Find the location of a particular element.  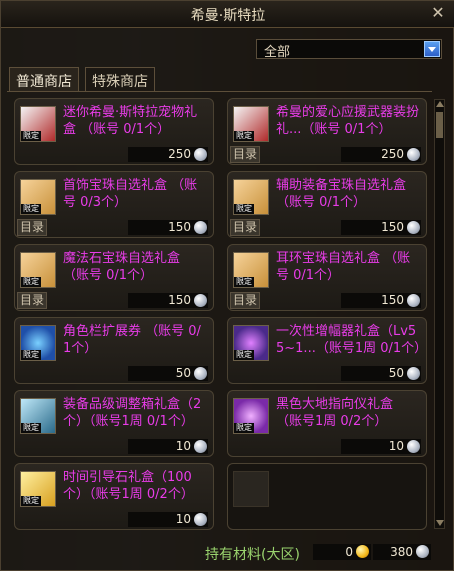

owned-materials-label: 持有材料(大区) is located at coordinates (252, 555).